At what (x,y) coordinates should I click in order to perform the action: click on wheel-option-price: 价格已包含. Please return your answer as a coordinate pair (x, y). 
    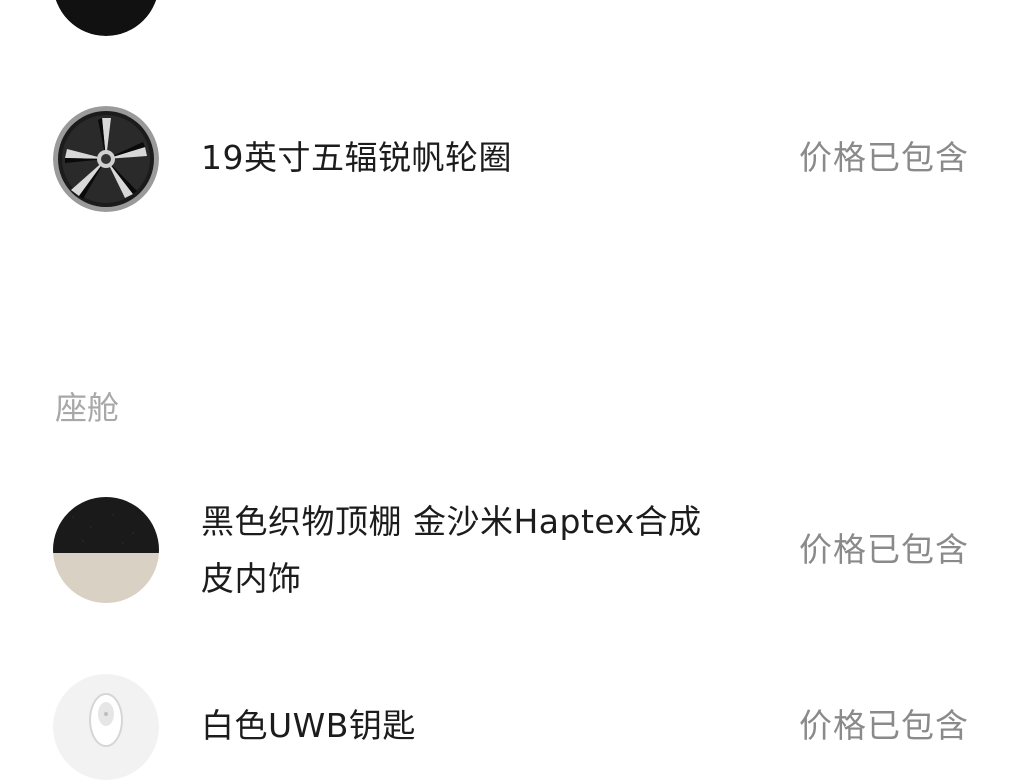
    Looking at the image, I should click on (884, 157).